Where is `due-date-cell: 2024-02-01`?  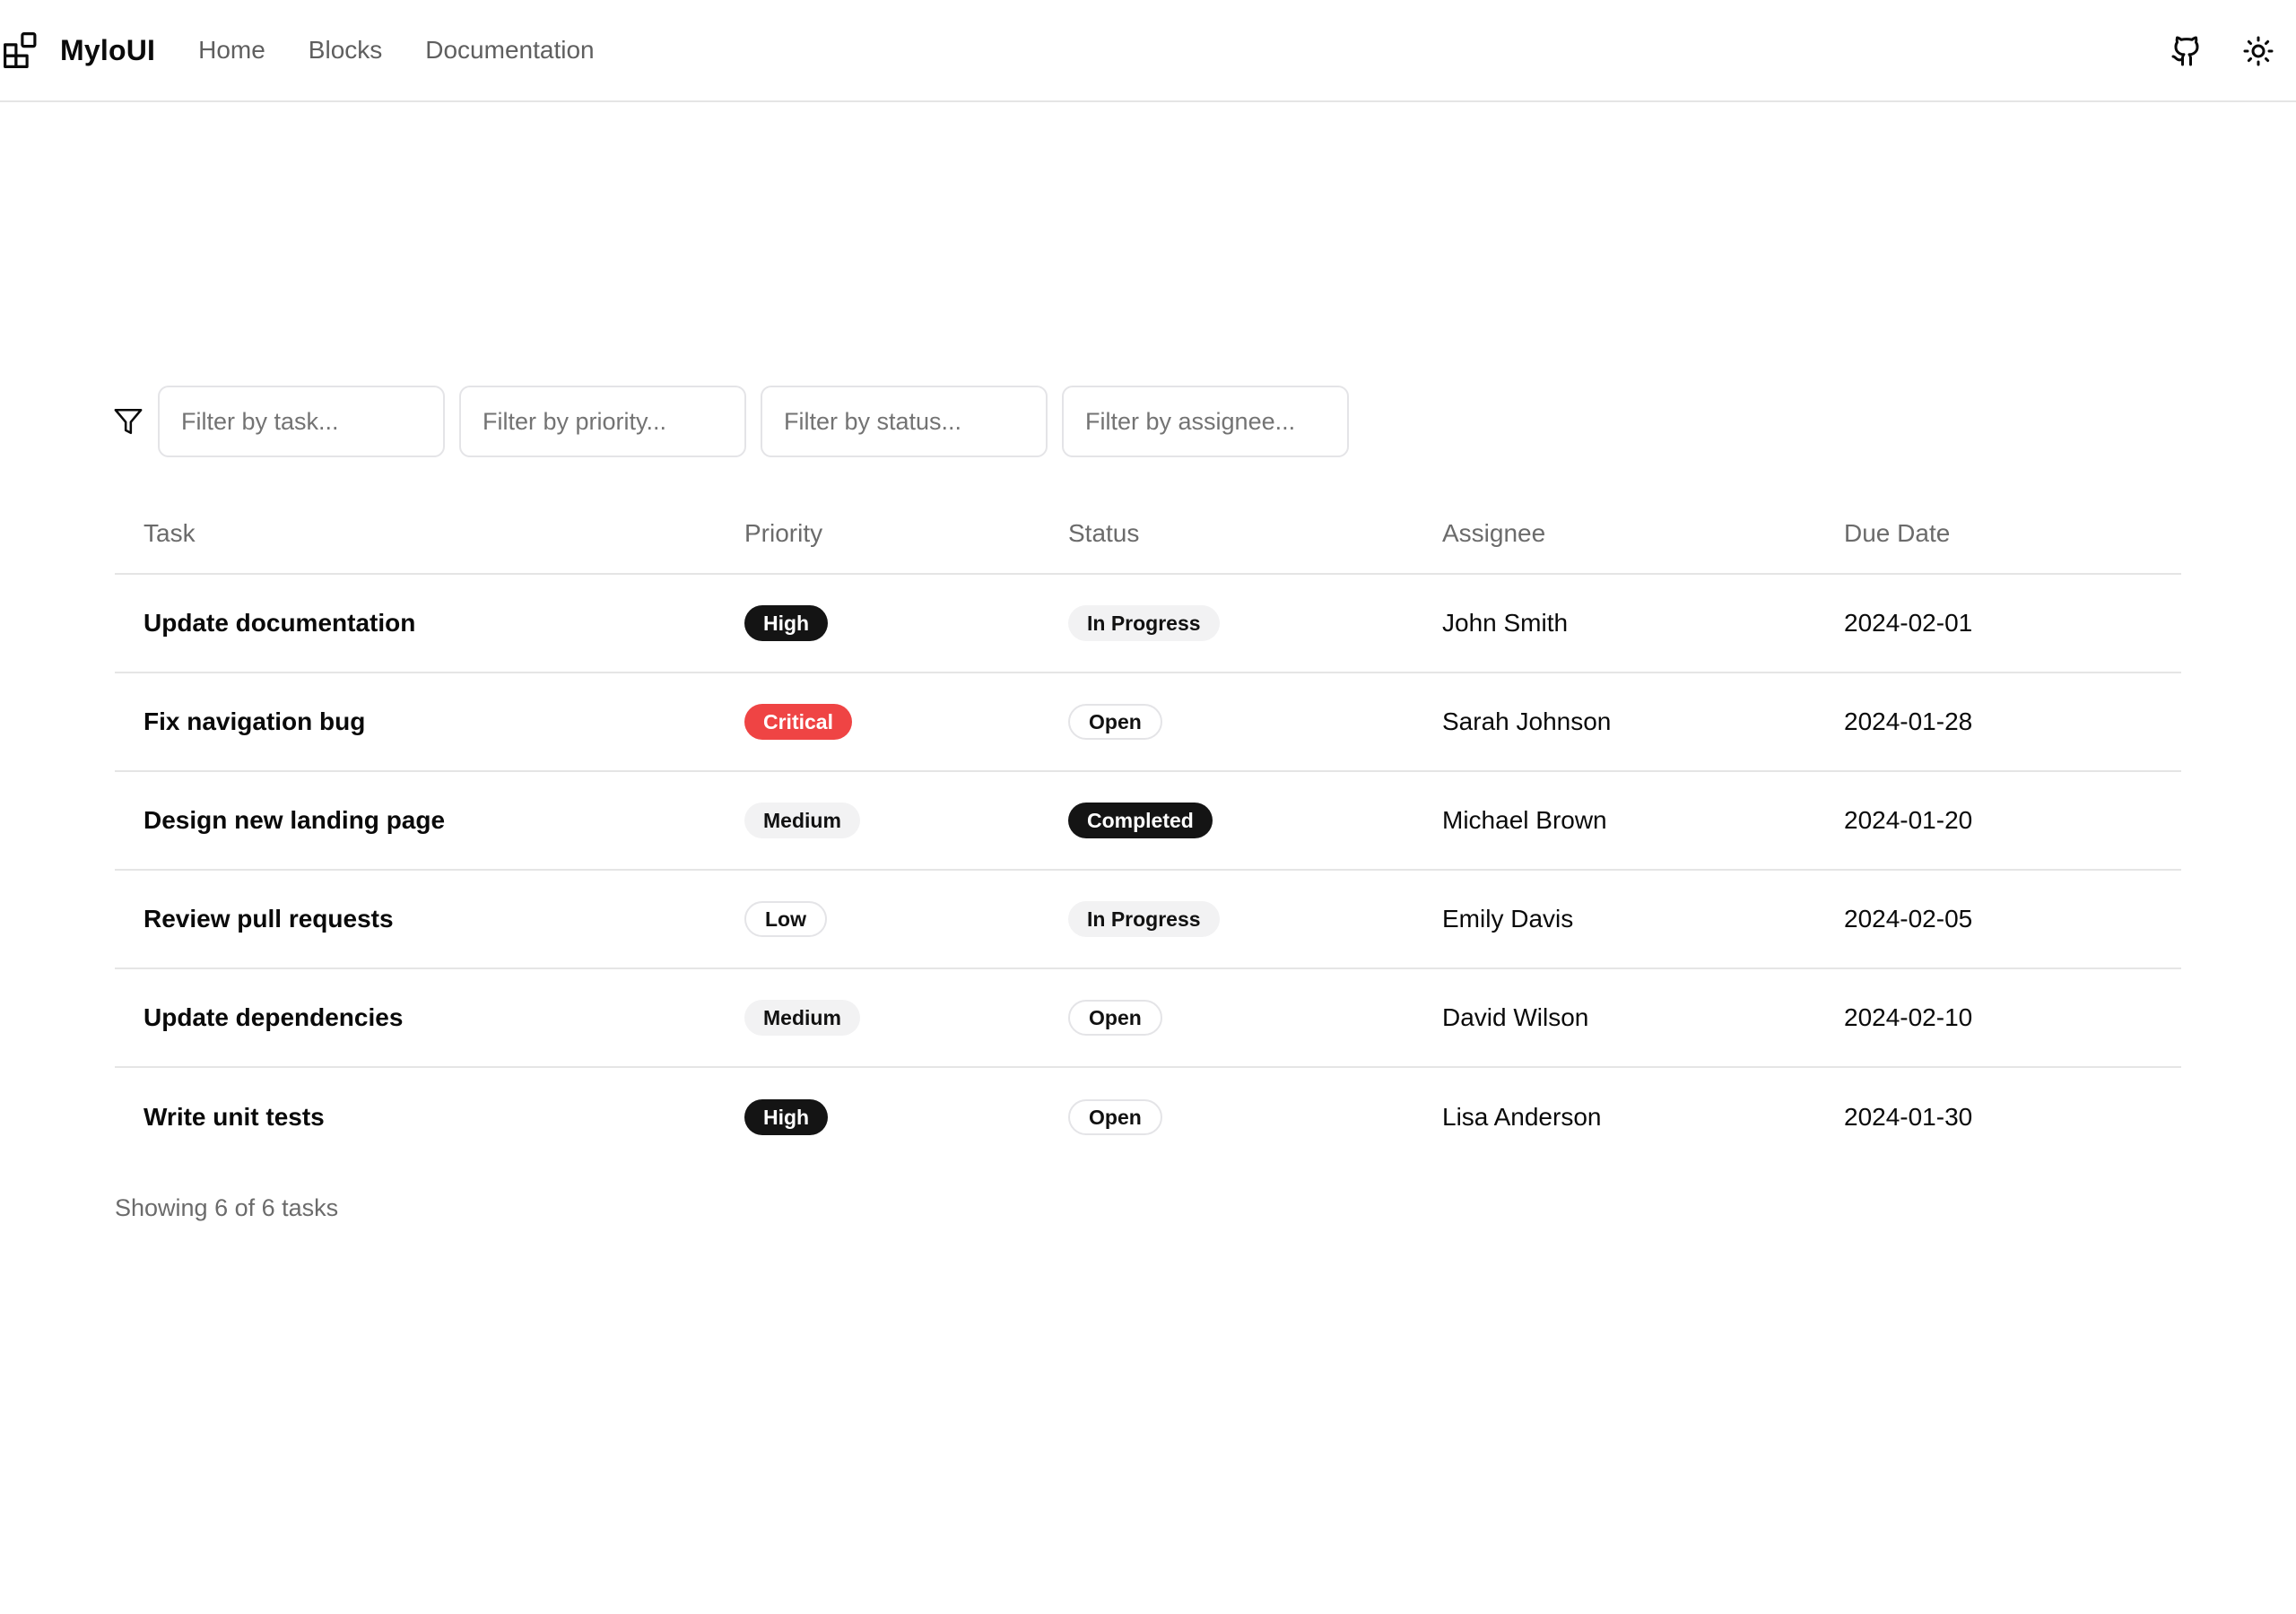 due-date-cell: 2024-02-01 is located at coordinates (2012, 623).